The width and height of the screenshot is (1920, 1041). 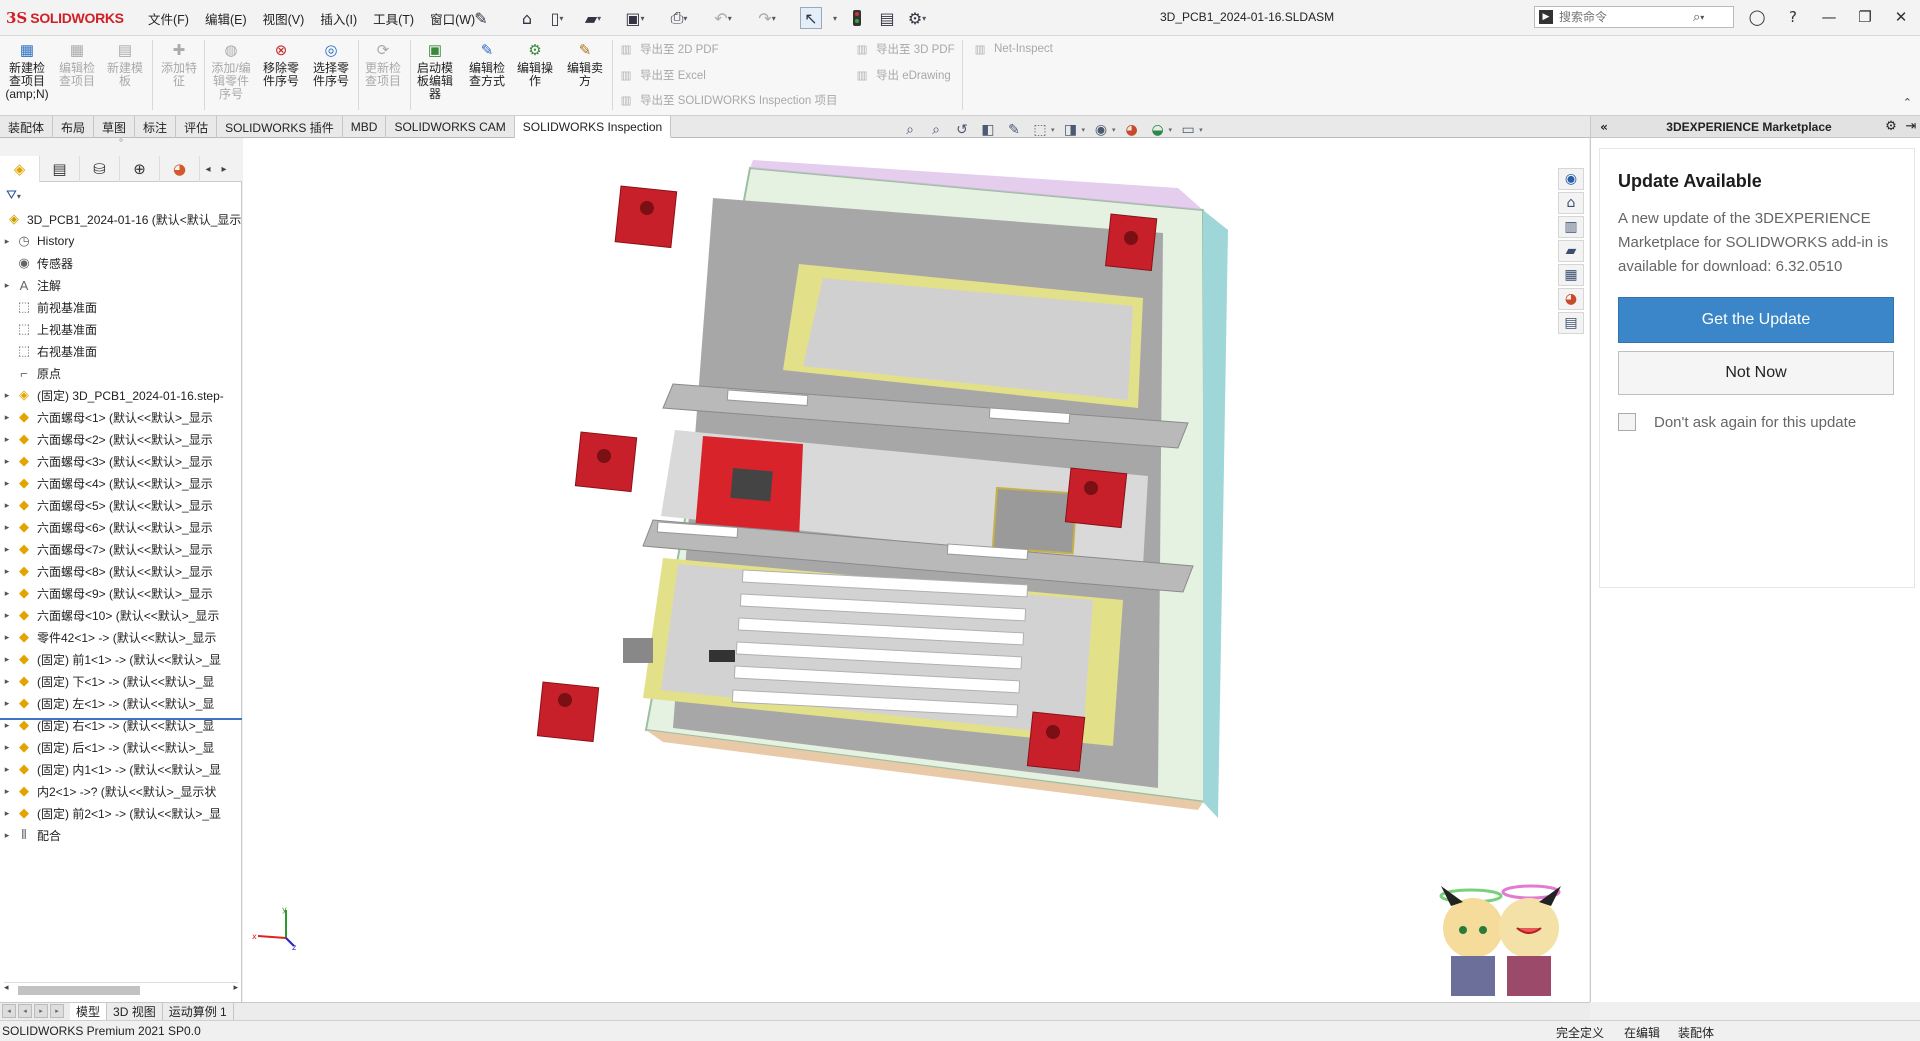 What do you see at coordinates (6, 988) in the screenshot?
I see `scroll-left-icon: ◂` at bounding box center [6, 988].